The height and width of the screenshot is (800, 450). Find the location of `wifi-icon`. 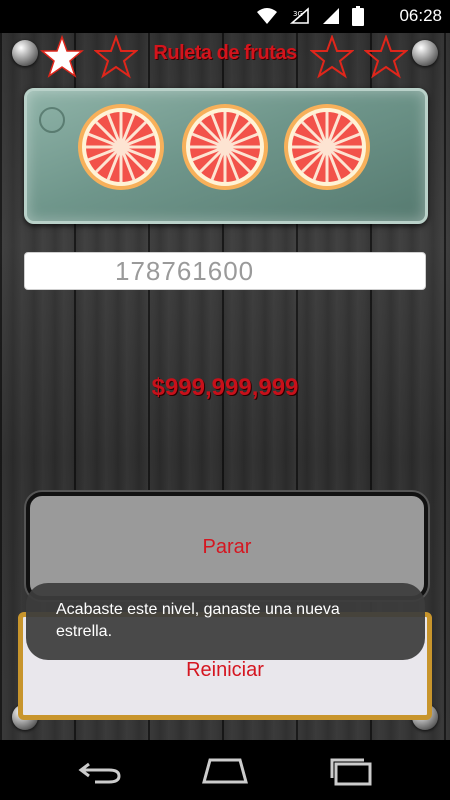

wifi-icon is located at coordinates (267, 16).